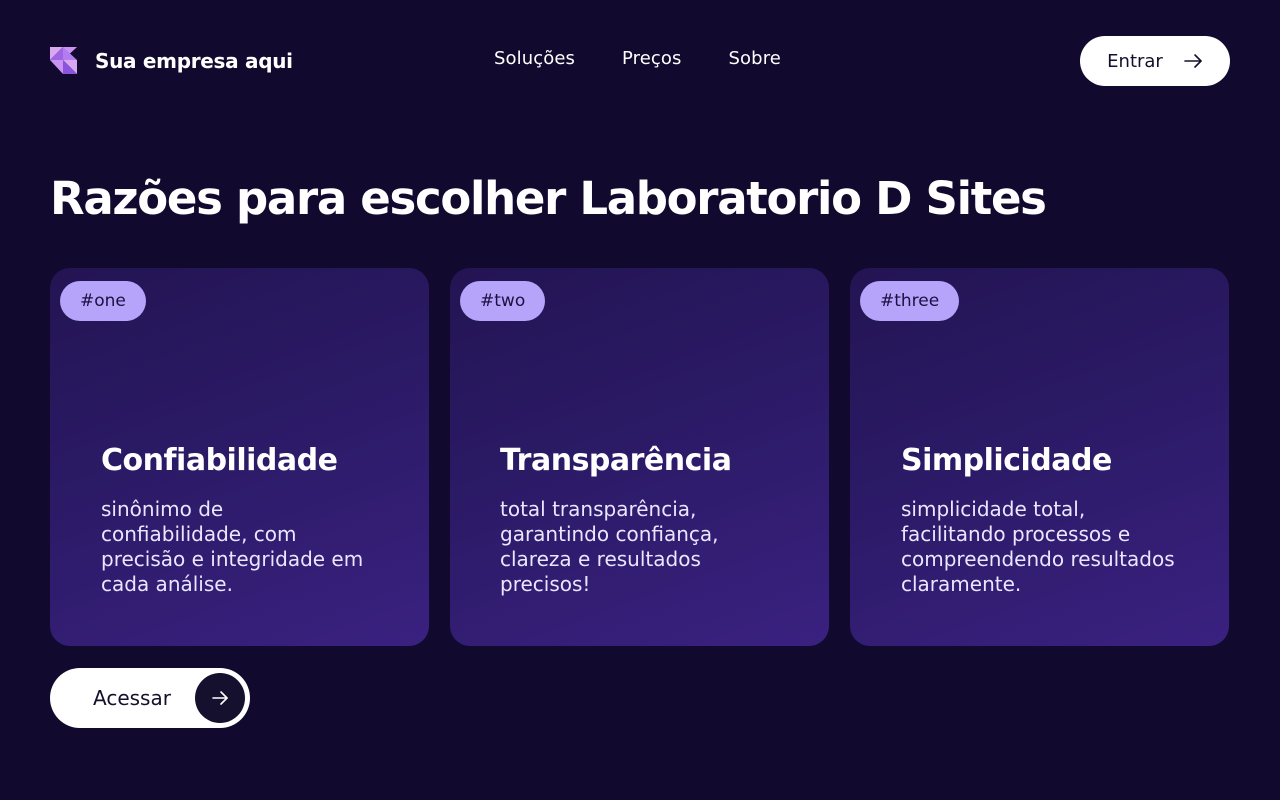 Image resolution: width=1280 pixels, height=800 pixels. I want to click on card-tag: #one, so click(103, 301).